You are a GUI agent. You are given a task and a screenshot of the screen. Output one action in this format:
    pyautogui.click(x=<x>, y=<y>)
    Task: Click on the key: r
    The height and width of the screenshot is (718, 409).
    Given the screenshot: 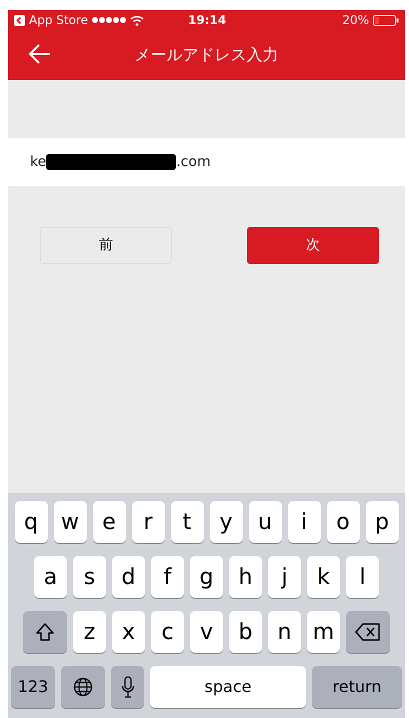 What is the action you would take?
    pyautogui.click(x=148, y=522)
    